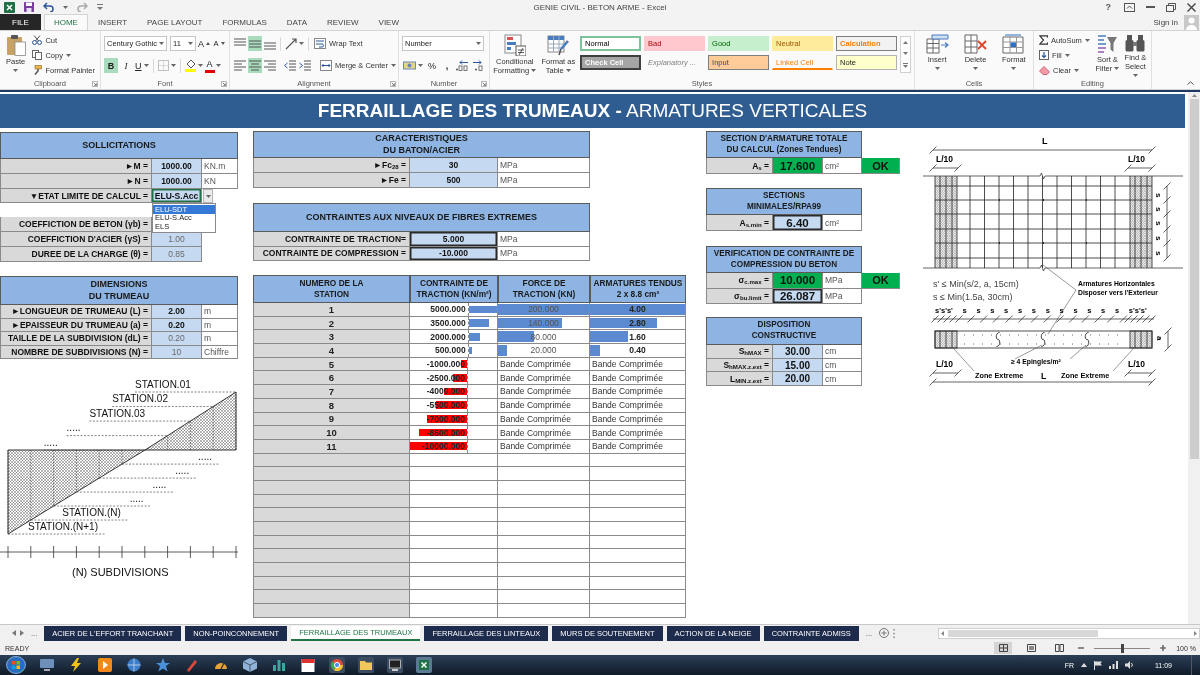 This screenshot has width=1200, height=675. I want to click on sign-in-link: Sign in, so click(1165, 22).